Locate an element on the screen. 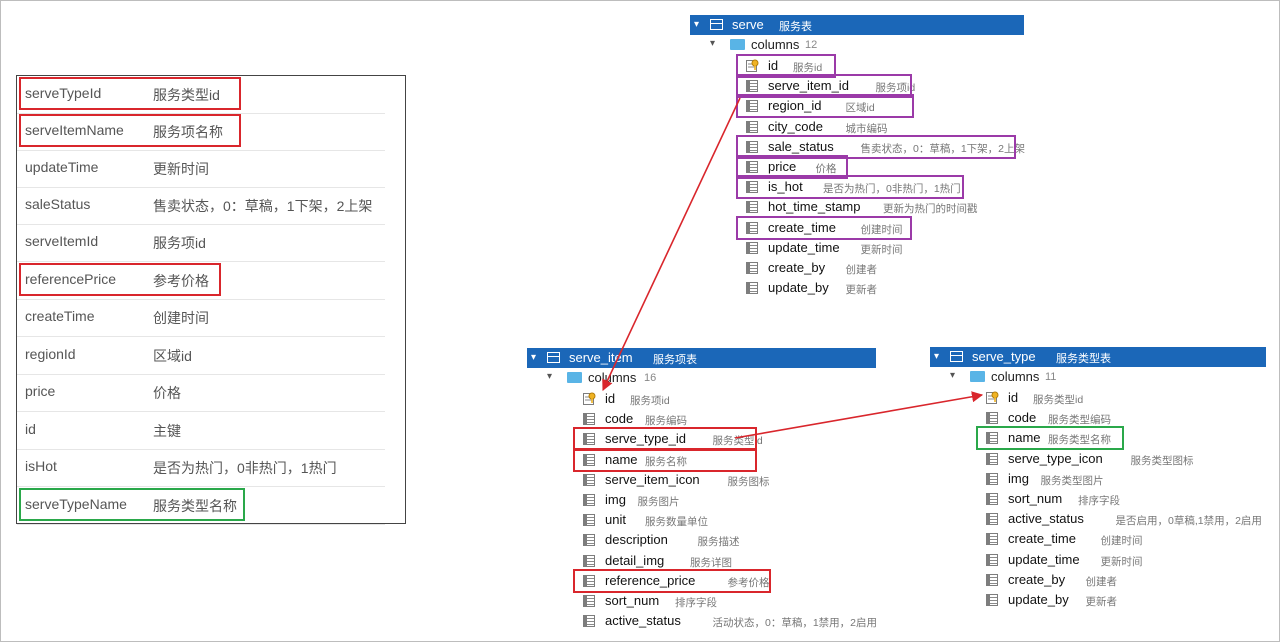  arrow-serve-item-id-to-serve-item is located at coordinates (671, 244).